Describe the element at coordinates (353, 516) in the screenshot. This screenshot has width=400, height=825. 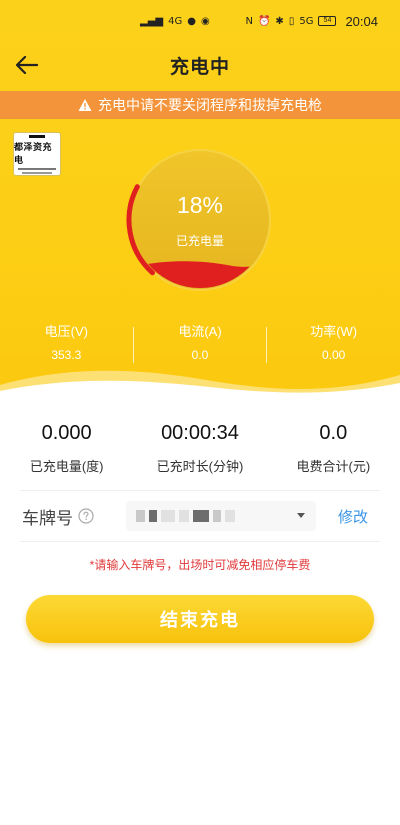
I see `edit-plate-link: 修改` at that location.